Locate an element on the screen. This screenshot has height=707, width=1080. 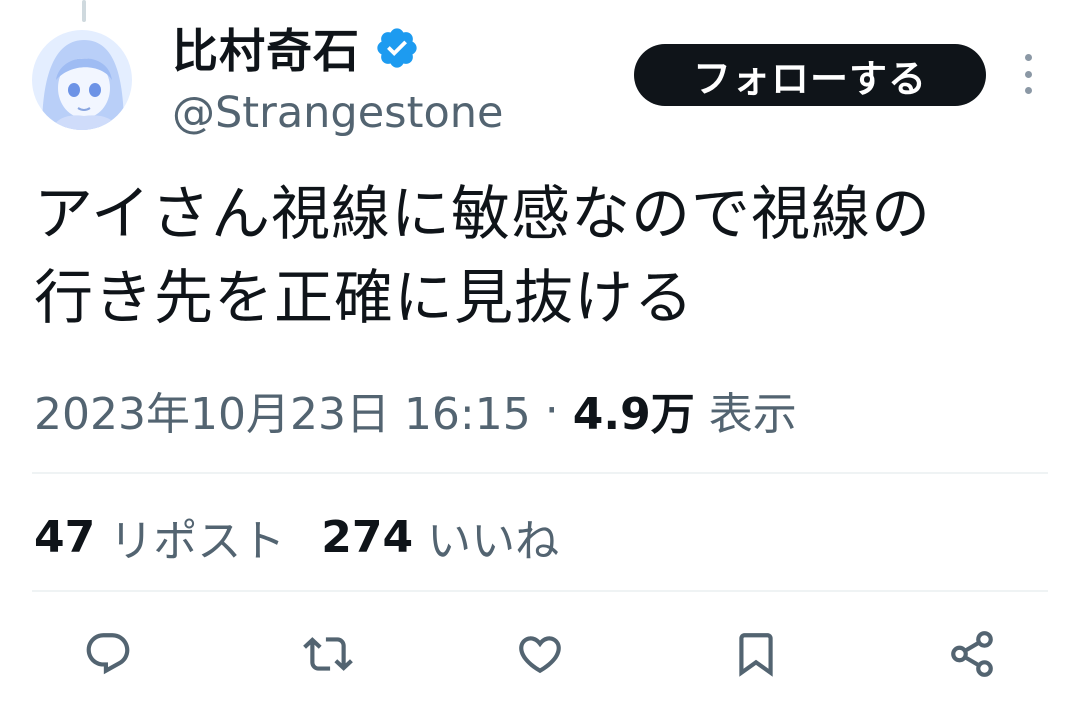
tweet-timestamp: 2023年10月23日 16:15 is located at coordinates (282, 410).